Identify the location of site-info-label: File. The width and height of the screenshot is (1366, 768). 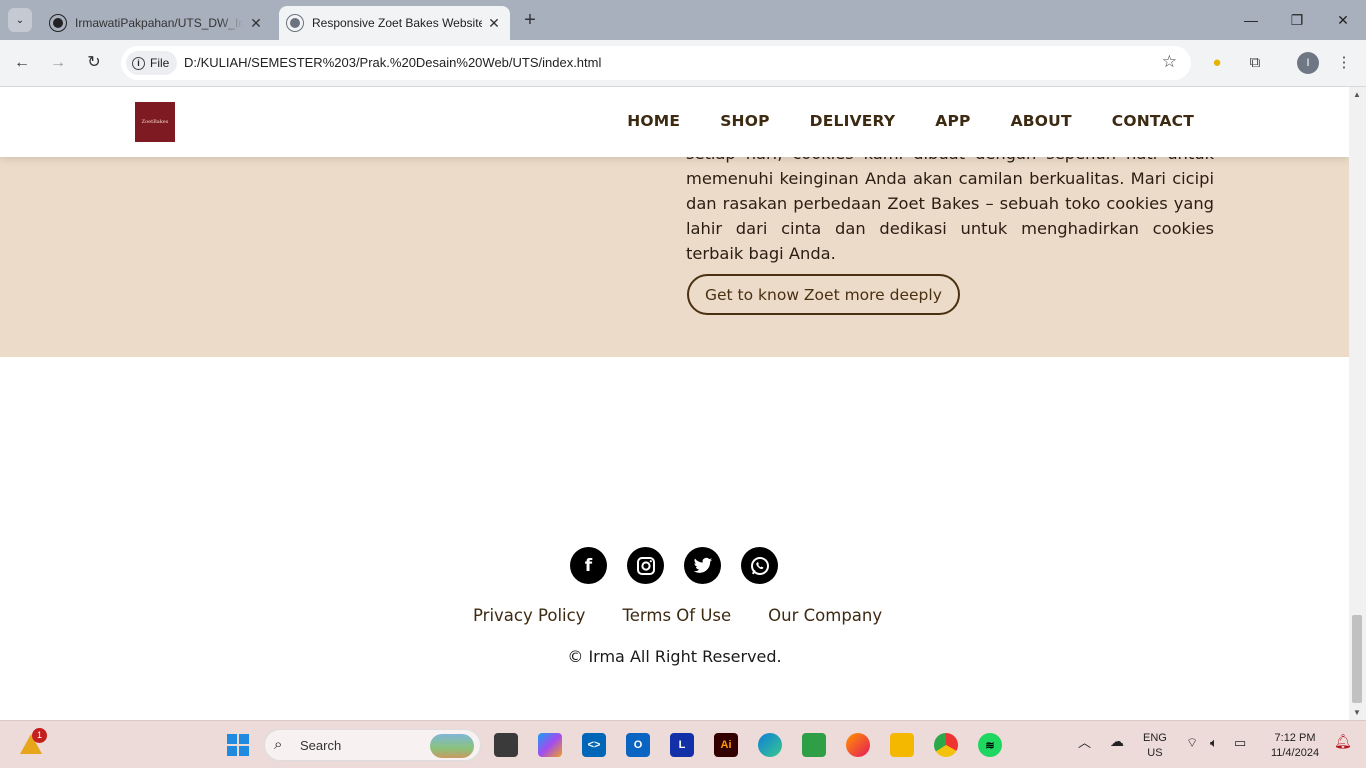
(160, 63).